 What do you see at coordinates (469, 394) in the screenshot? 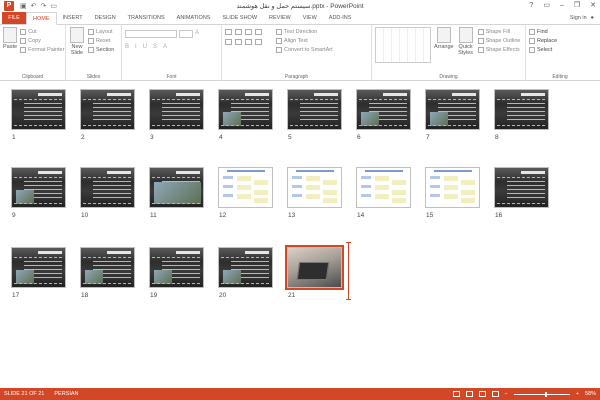
I see `slide-sorter-view-icon` at bounding box center [469, 394].